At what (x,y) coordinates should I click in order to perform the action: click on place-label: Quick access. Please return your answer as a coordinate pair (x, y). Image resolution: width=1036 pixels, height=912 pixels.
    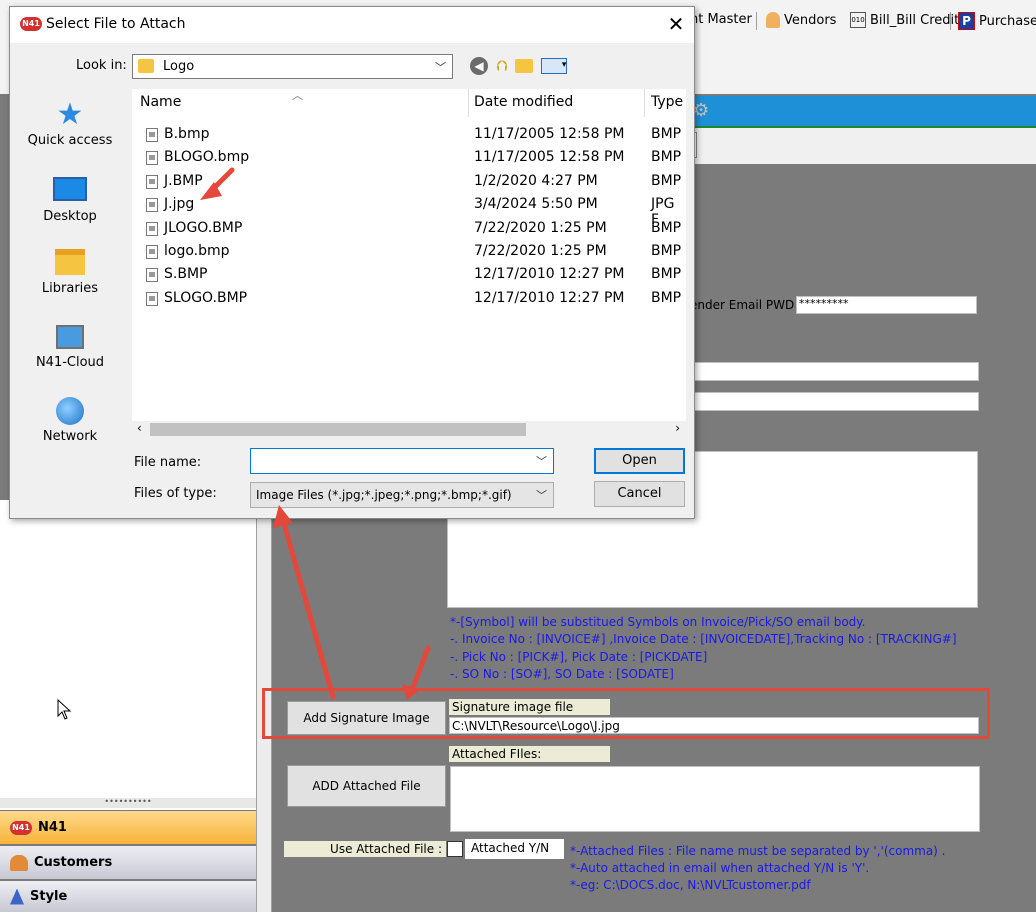
    Looking at the image, I should click on (70, 140).